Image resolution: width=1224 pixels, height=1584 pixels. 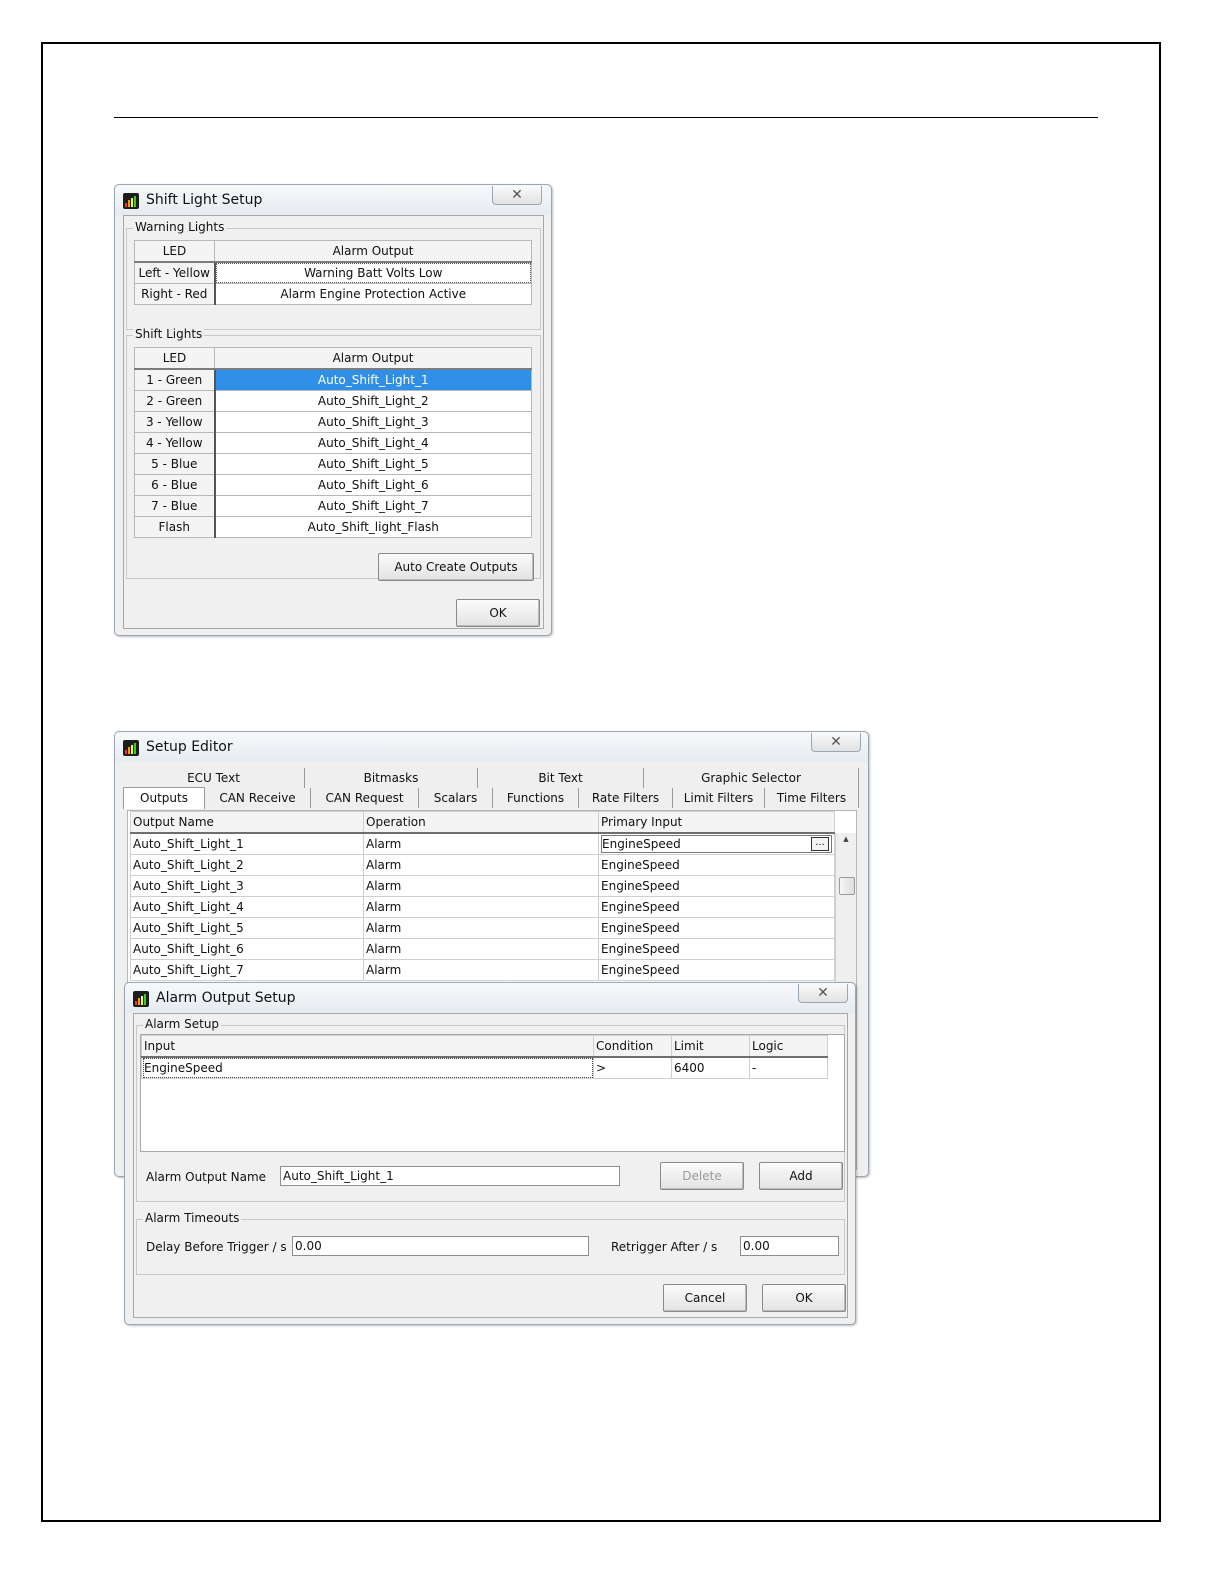 I want to click on scroll-up-icon: ▲, so click(x=846, y=839).